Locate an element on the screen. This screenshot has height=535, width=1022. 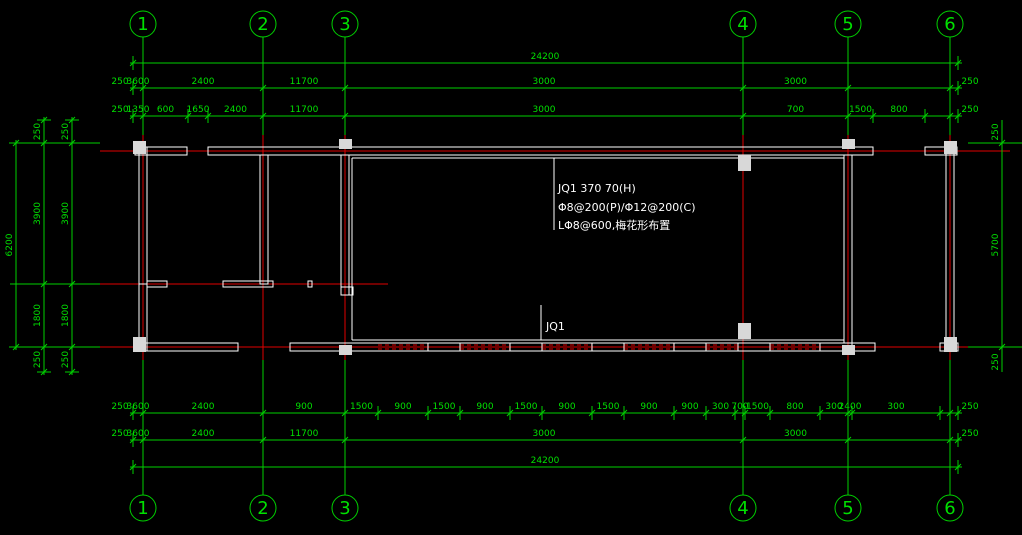
top-dim-row1-label: 600 is located at coordinates (165, 110).